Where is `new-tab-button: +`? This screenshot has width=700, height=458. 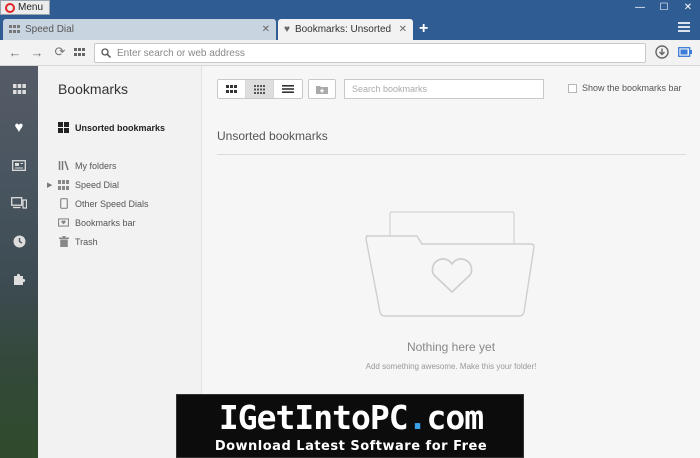 new-tab-button: + is located at coordinates (423, 29).